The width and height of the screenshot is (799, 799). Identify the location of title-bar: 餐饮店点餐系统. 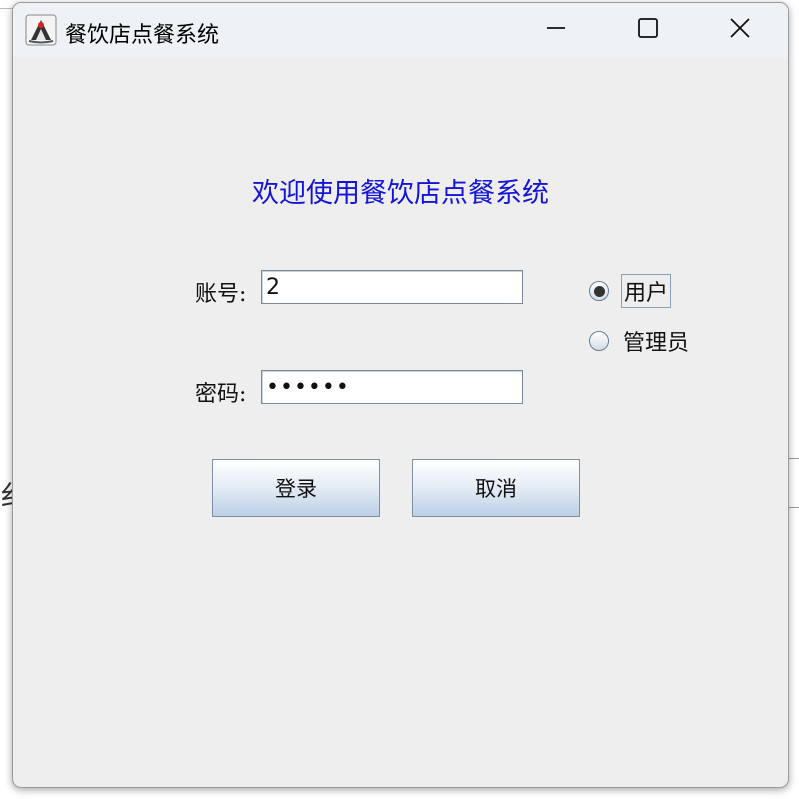
(400, 30).